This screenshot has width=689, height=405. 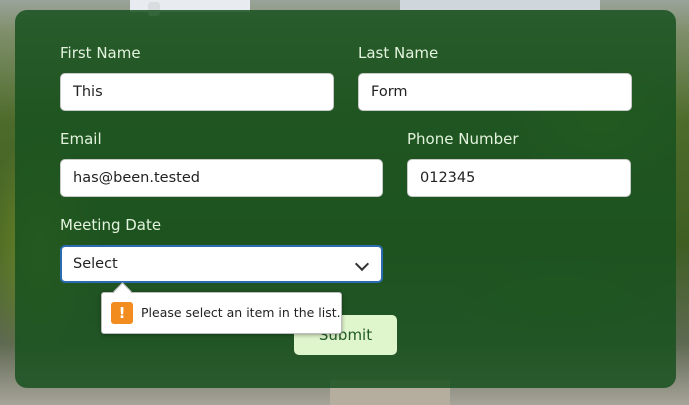 What do you see at coordinates (122, 313) in the screenshot?
I see `warning-icon: !` at bounding box center [122, 313].